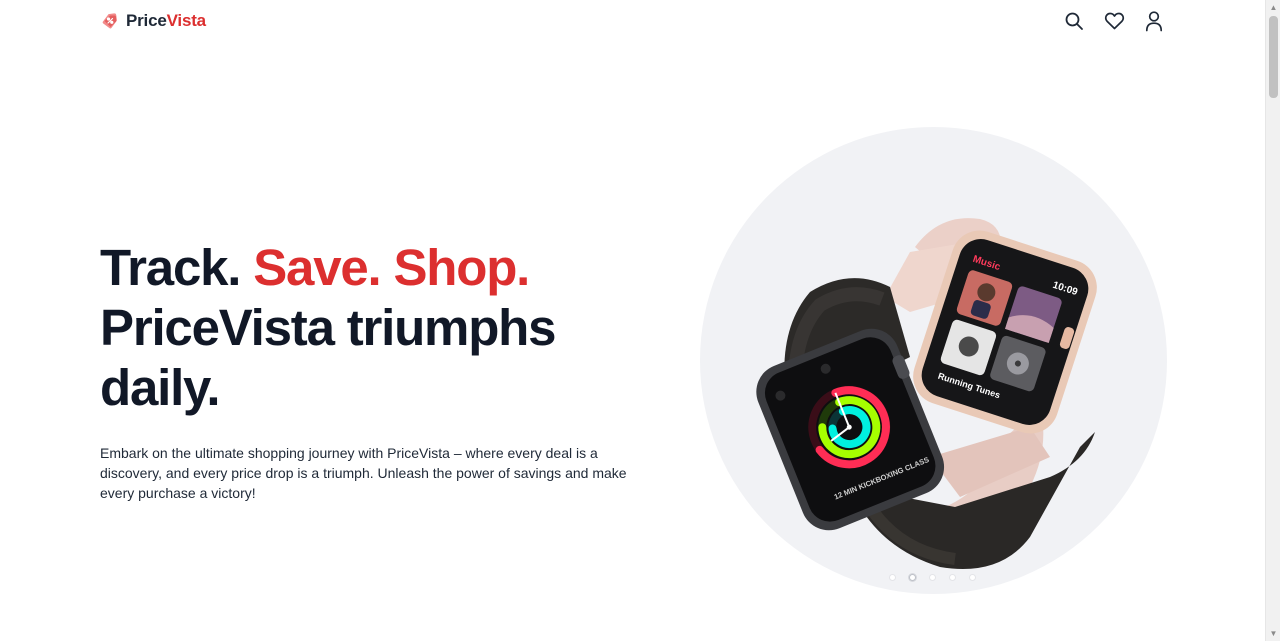 This screenshot has height=641, width=1280. Describe the element at coordinates (328, 327) in the screenshot. I see `headline-line2: PriceVista triumphs` at that location.